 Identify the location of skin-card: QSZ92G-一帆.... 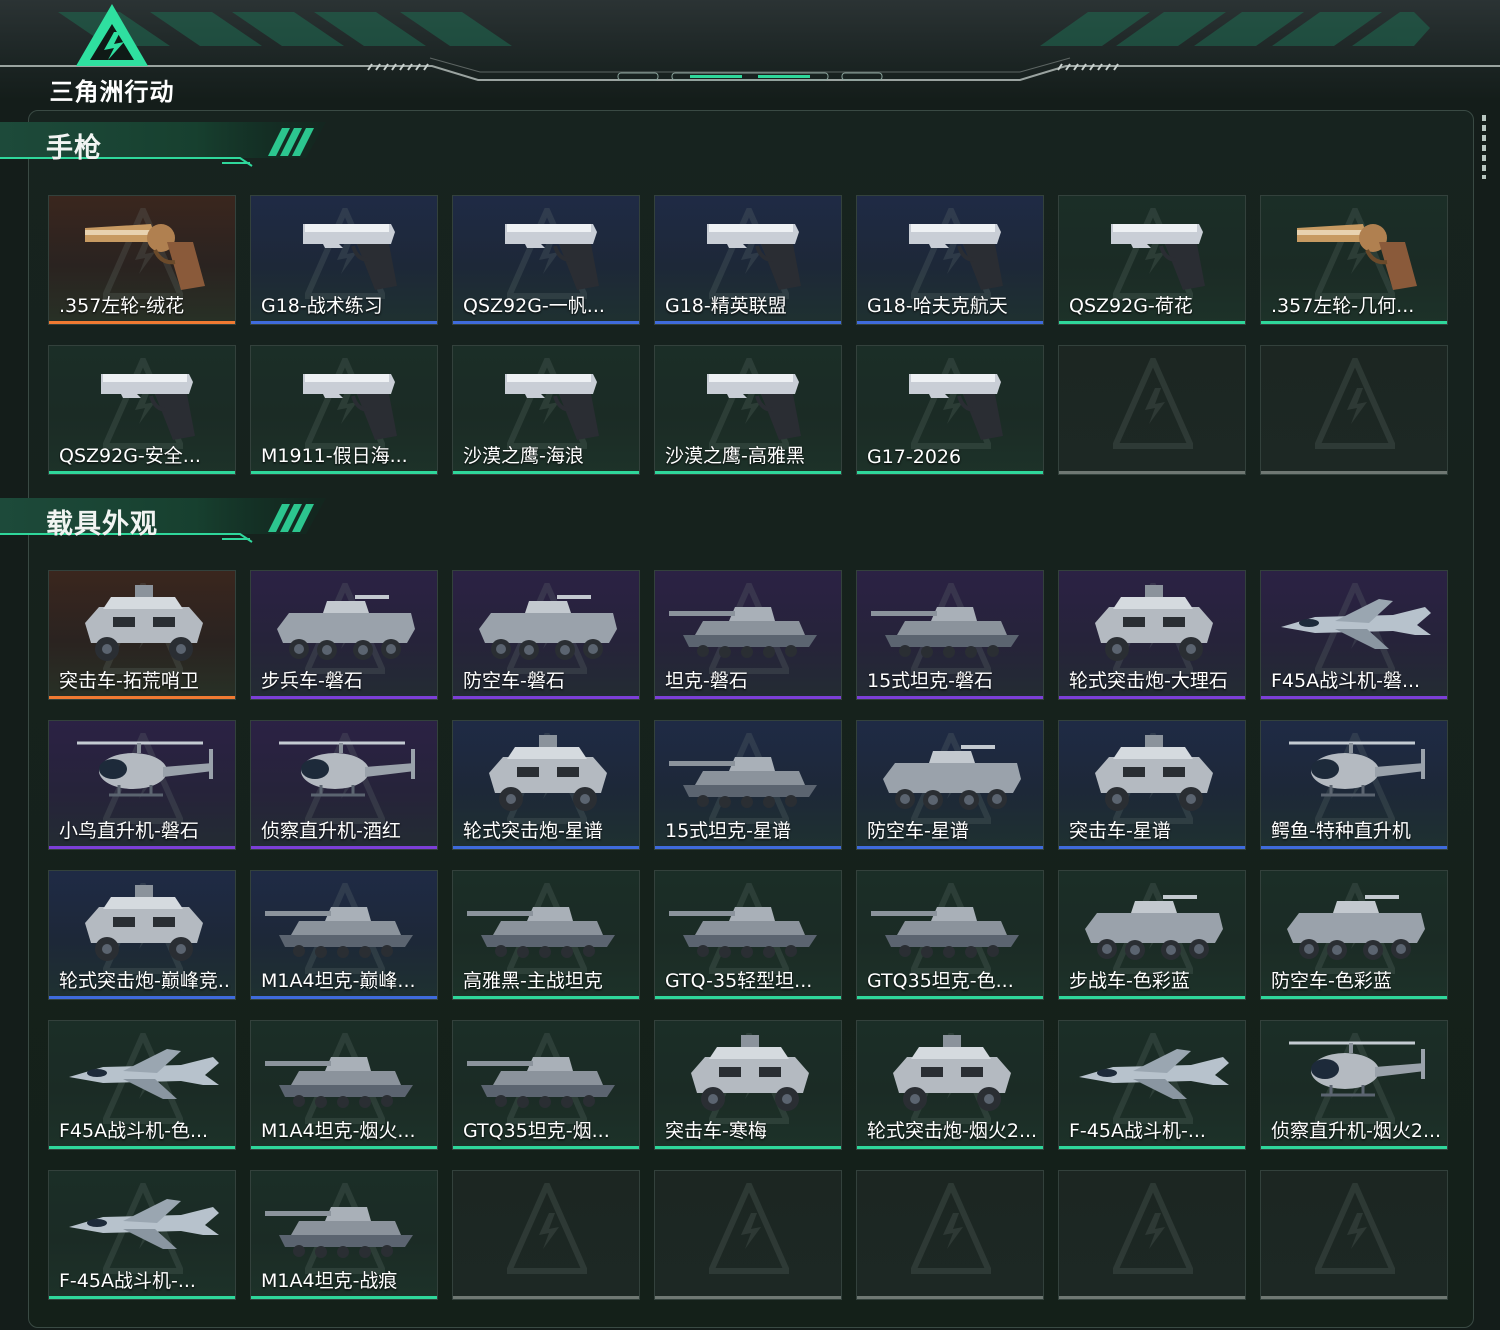
(546, 260).